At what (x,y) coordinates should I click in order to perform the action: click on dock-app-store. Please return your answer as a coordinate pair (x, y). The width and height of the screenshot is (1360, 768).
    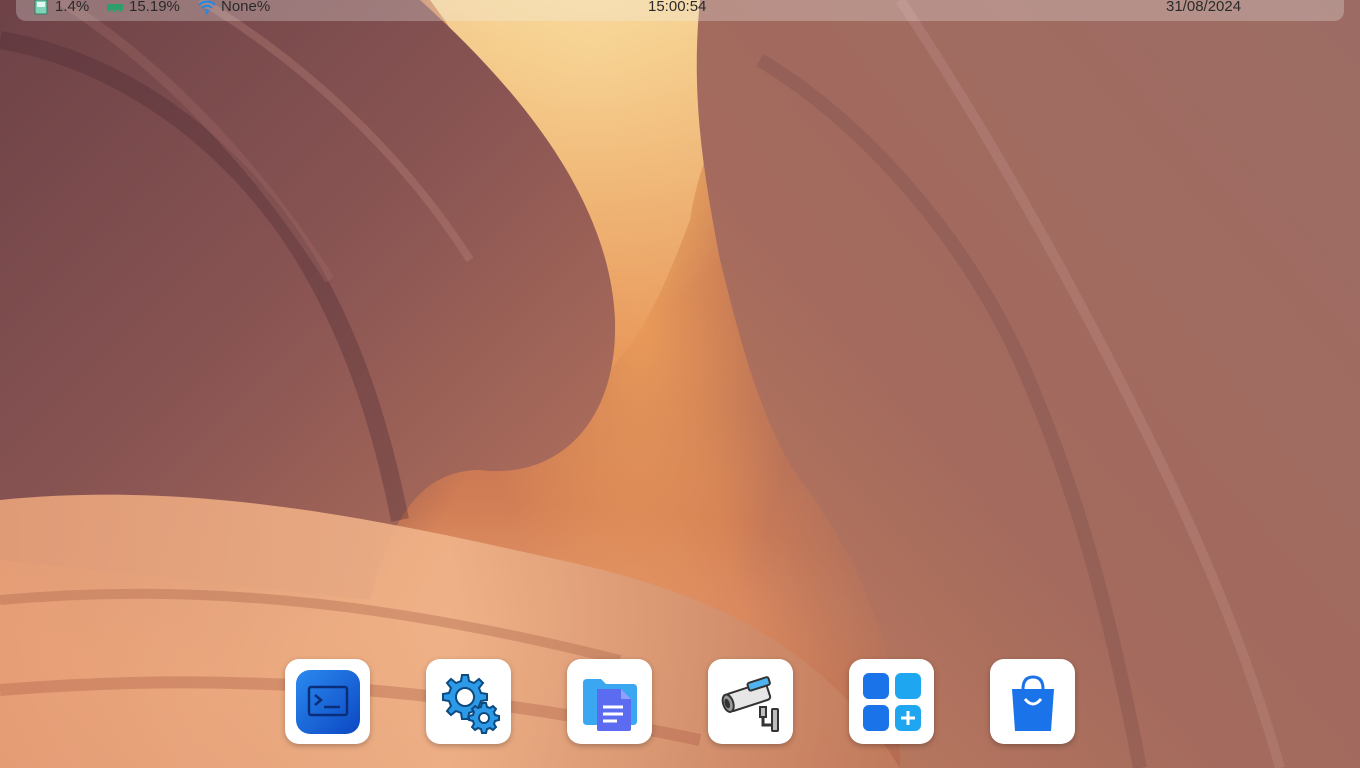
    Looking at the image, I should click on (1032, 701).